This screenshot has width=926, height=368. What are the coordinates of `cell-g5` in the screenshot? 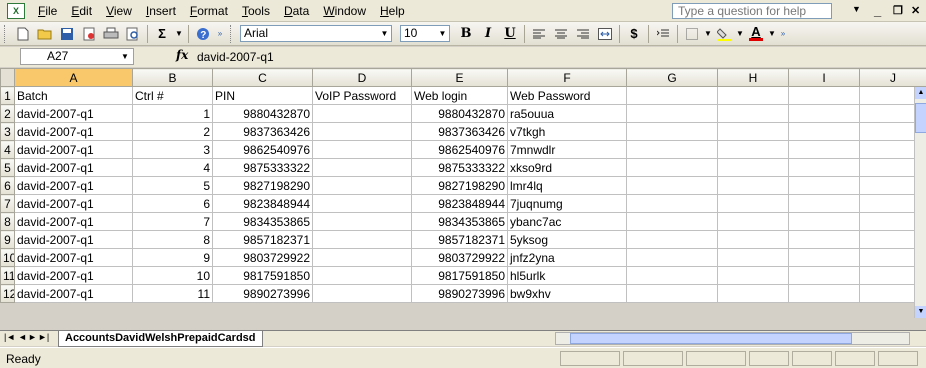 It's located at (672, 167).